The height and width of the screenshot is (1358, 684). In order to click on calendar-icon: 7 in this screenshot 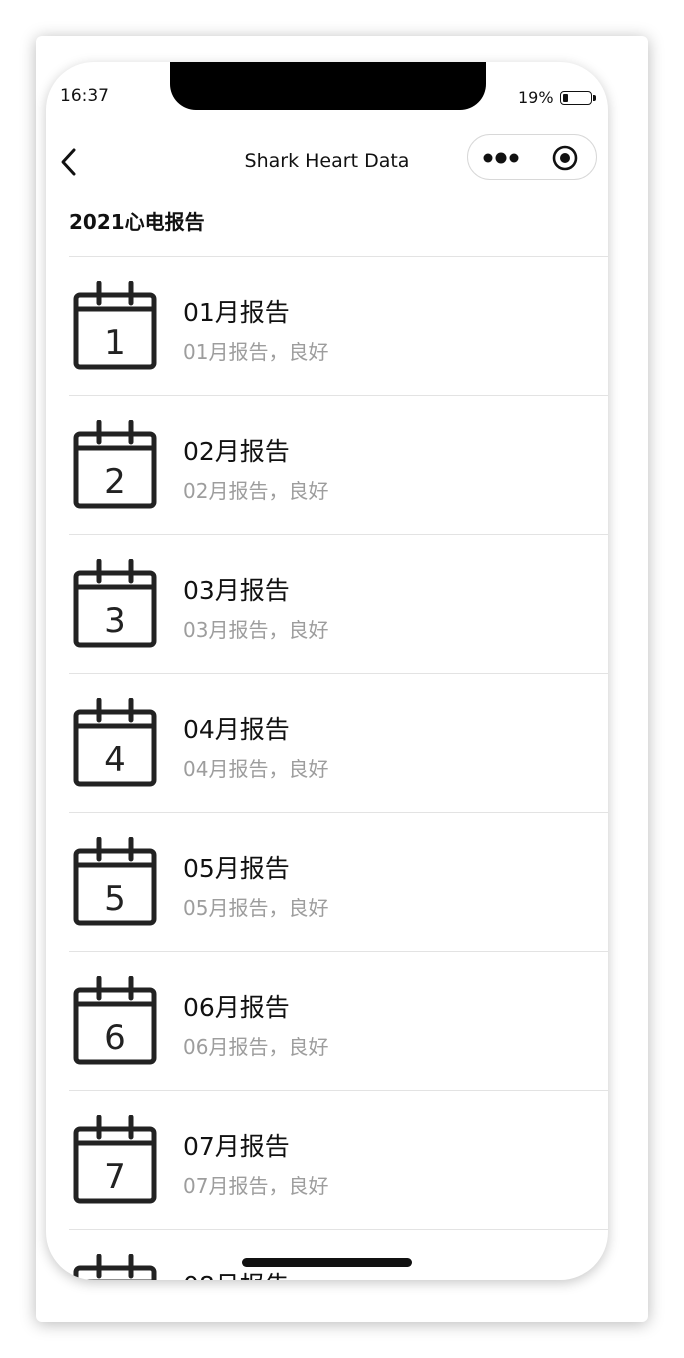, I will do `click(115, 1159)`.